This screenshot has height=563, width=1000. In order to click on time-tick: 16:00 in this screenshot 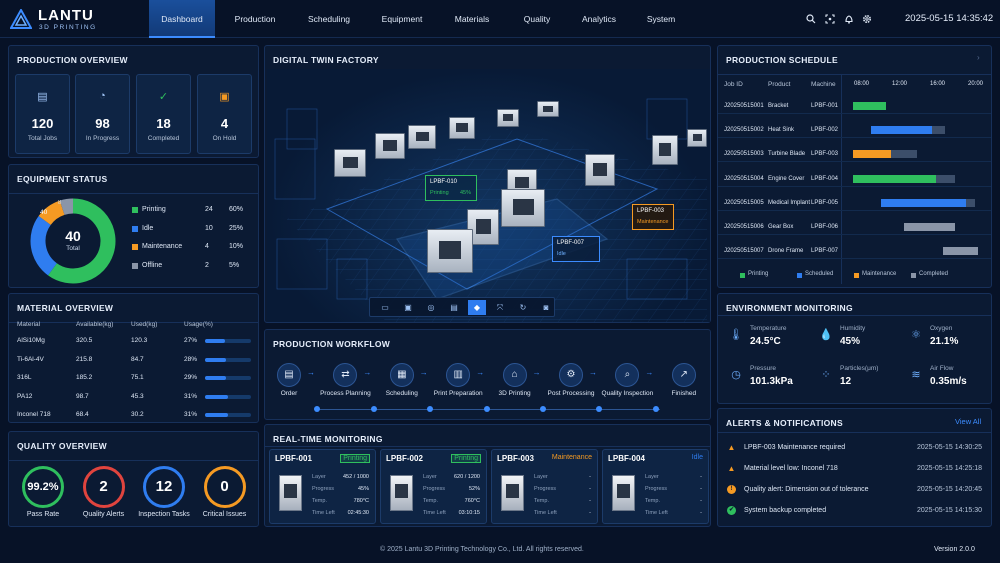, I will do `click(938, 84)`.